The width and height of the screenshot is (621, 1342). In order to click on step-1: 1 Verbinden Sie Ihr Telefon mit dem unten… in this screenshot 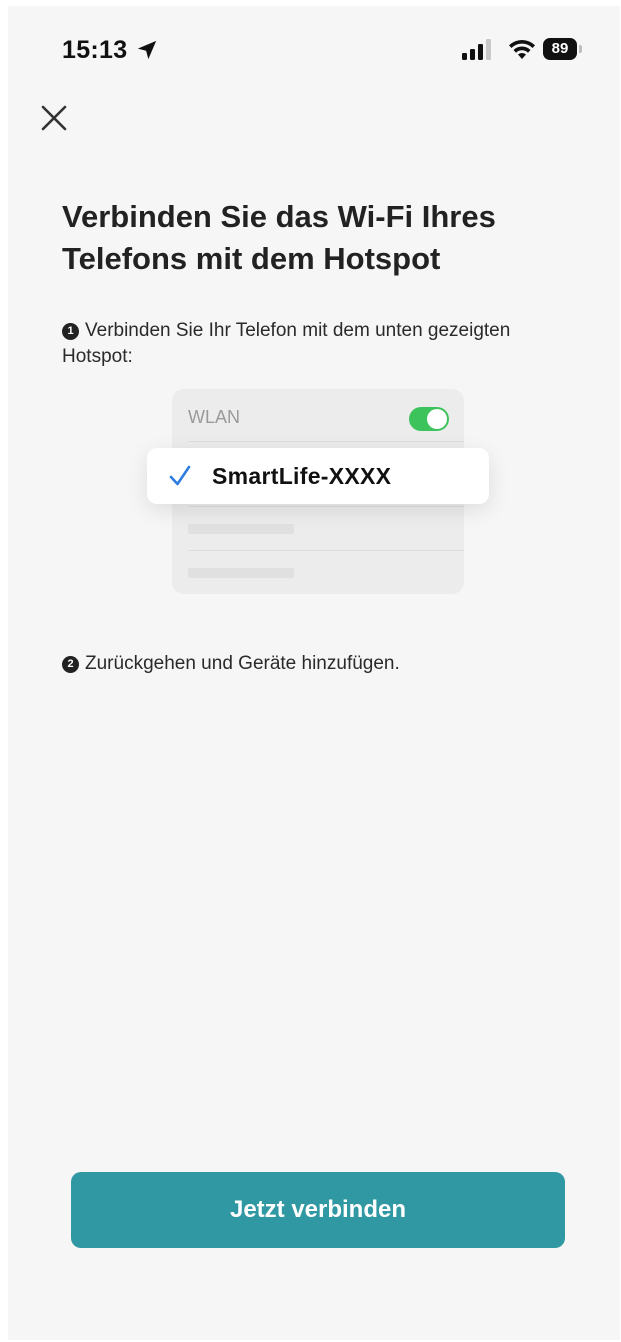, I will do `click(322, 344)`.